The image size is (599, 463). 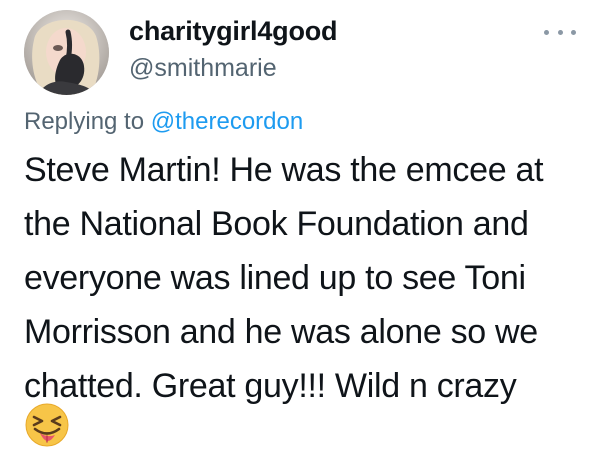 I want to click on replying-mention-link: @therecordon, so click(x=227, y=121).